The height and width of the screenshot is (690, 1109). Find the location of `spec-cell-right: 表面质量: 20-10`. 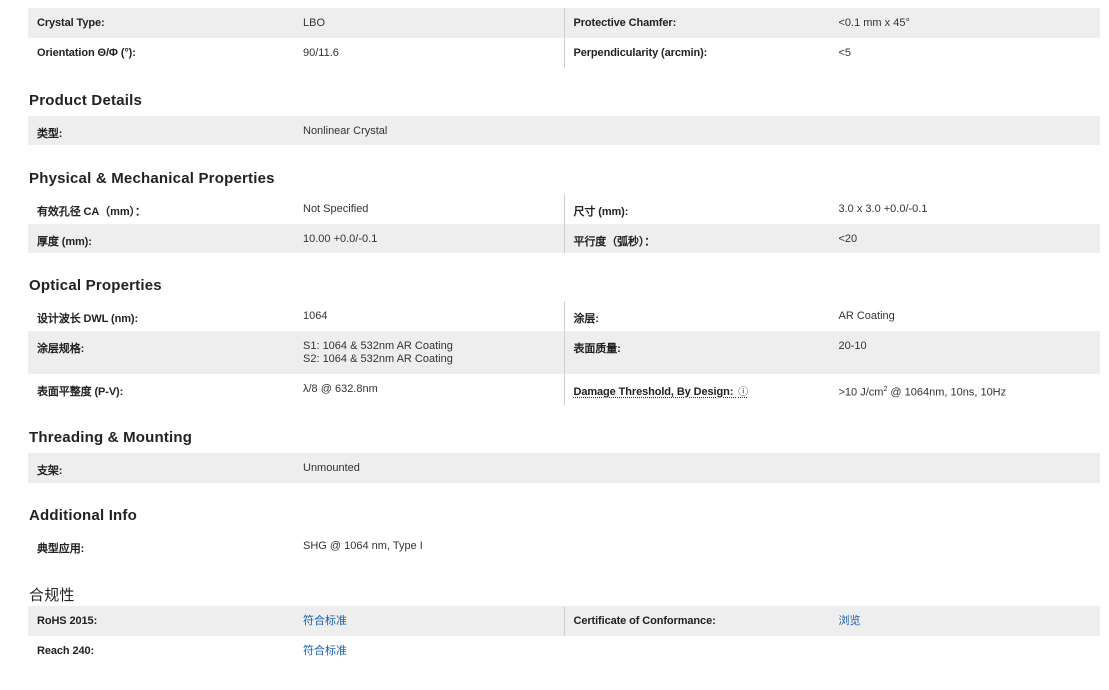

spec-cell-right: 表面质量: 20-10 is located at coordinates (832, 352).